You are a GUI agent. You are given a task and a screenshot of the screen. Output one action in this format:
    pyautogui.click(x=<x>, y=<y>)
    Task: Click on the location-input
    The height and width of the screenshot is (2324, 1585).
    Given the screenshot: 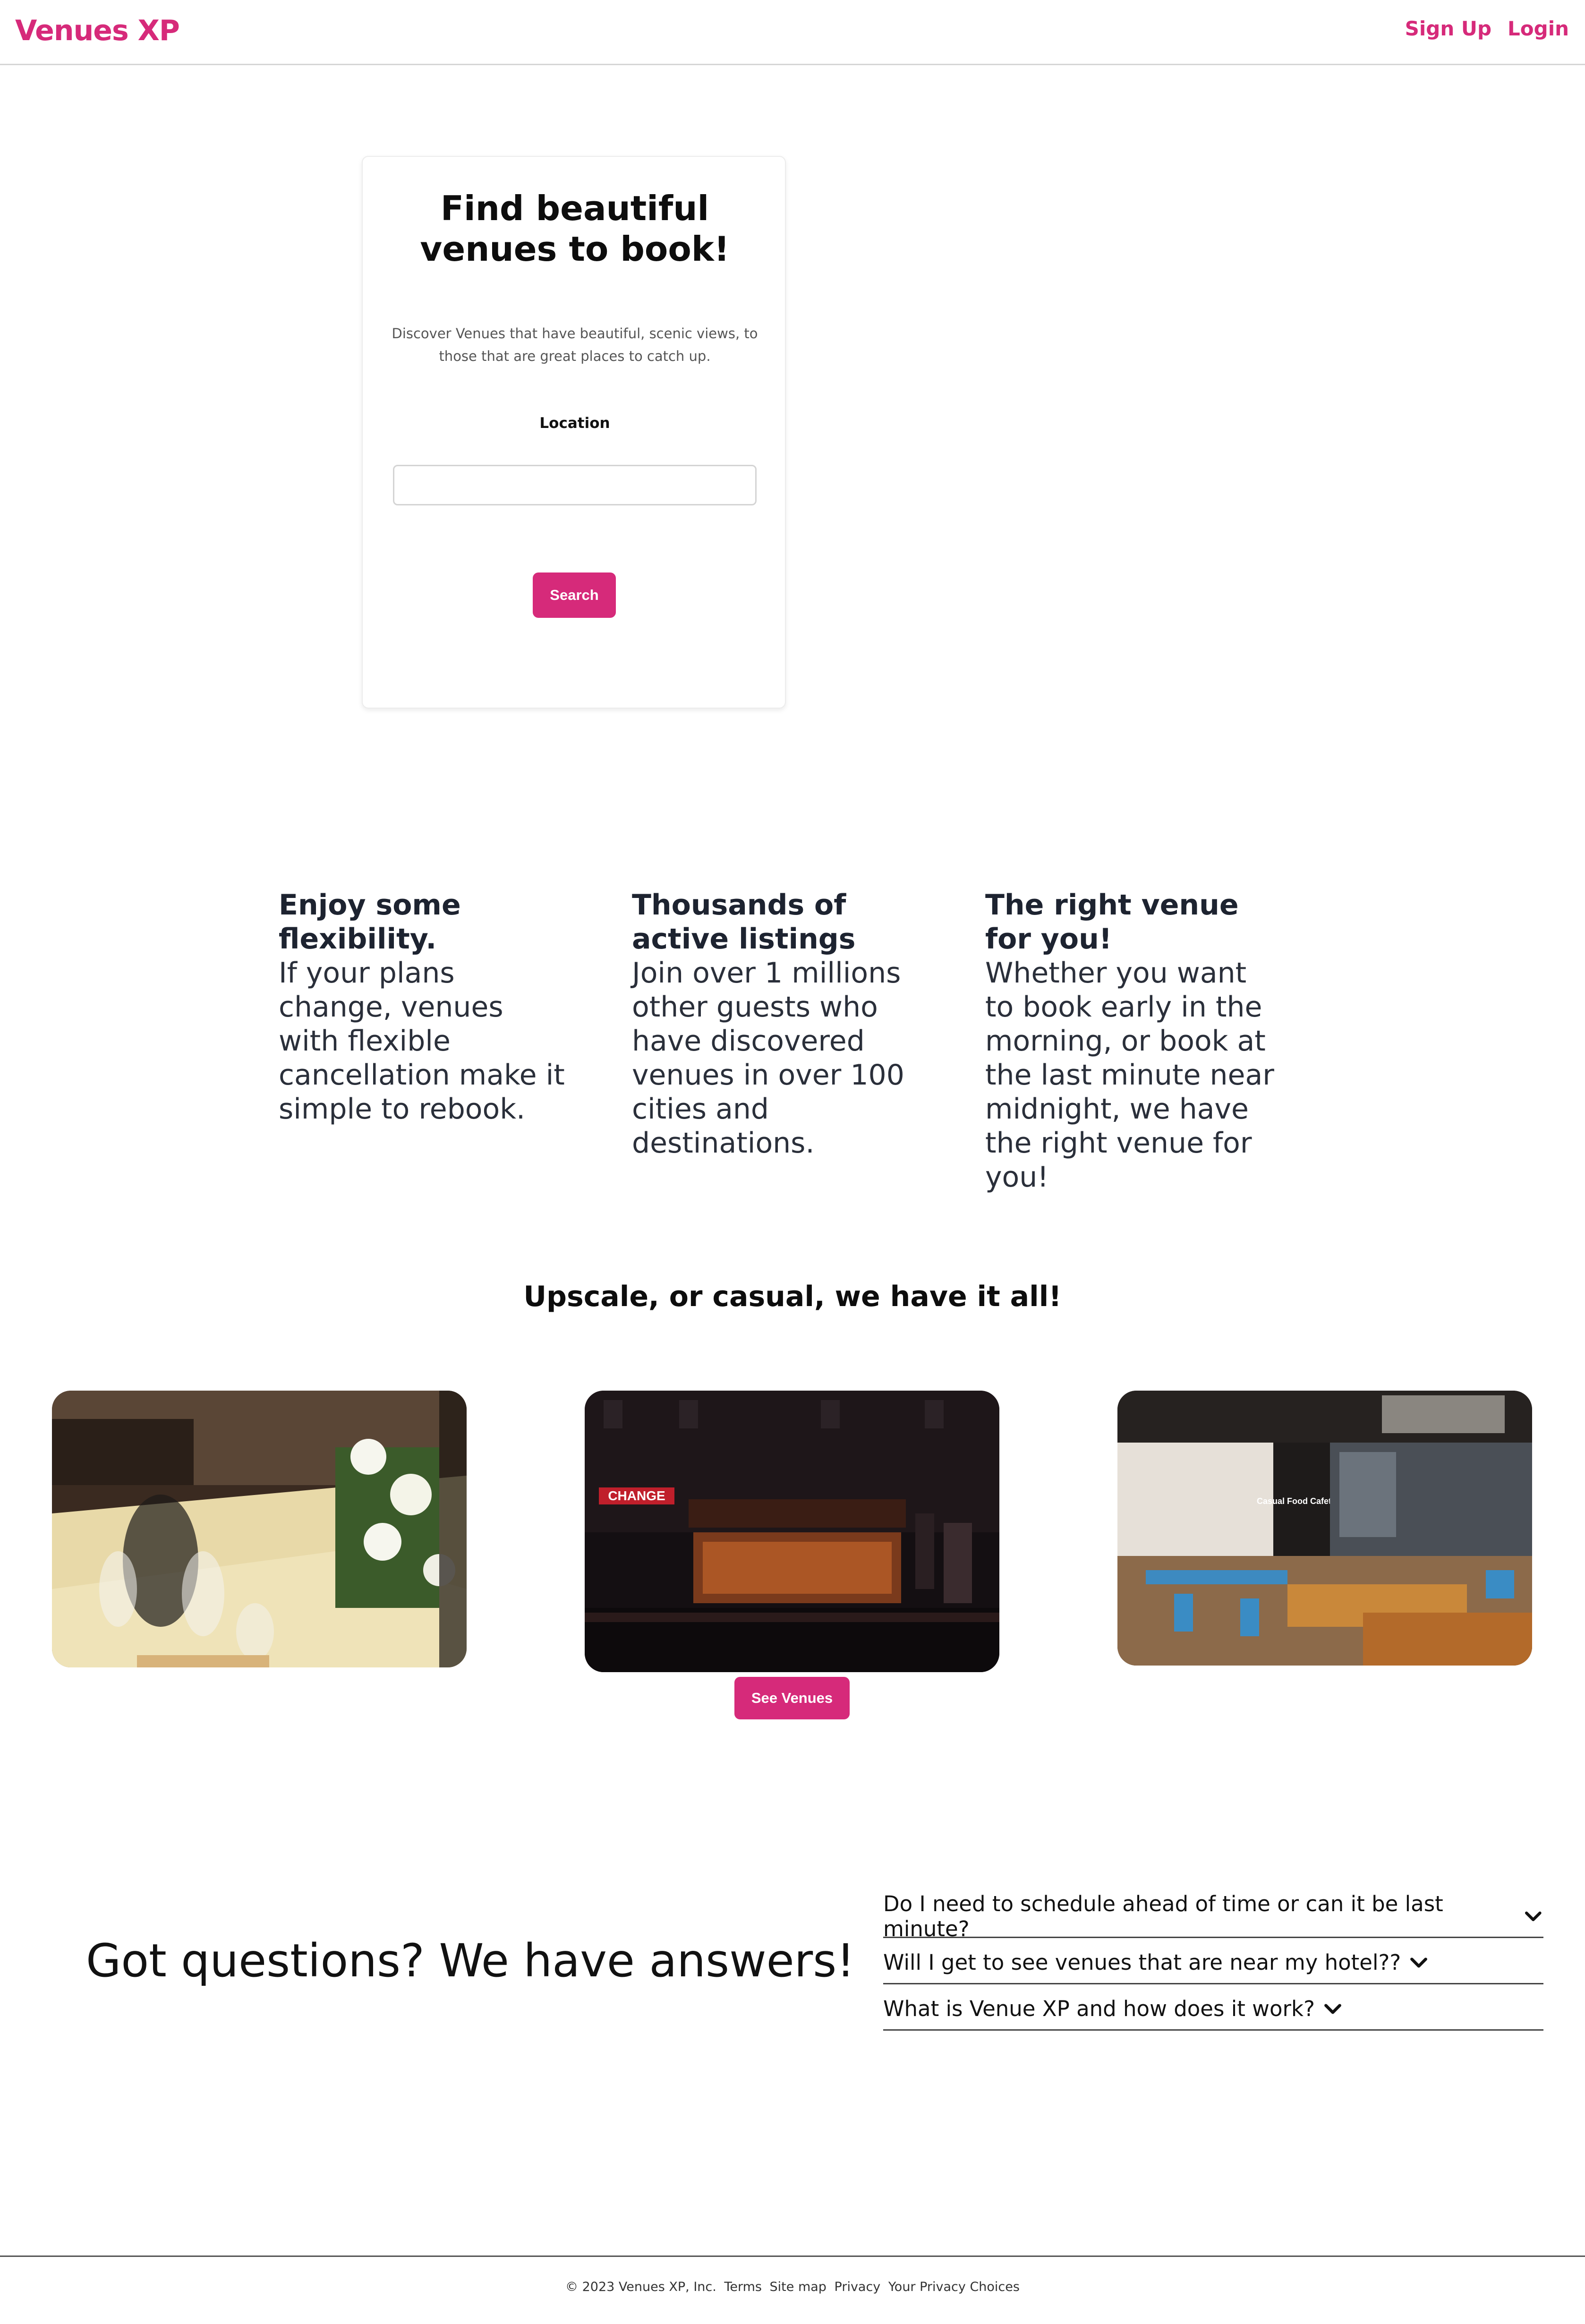 What is the action you would take?
    pyautogui.click(x=575, y=485)
    